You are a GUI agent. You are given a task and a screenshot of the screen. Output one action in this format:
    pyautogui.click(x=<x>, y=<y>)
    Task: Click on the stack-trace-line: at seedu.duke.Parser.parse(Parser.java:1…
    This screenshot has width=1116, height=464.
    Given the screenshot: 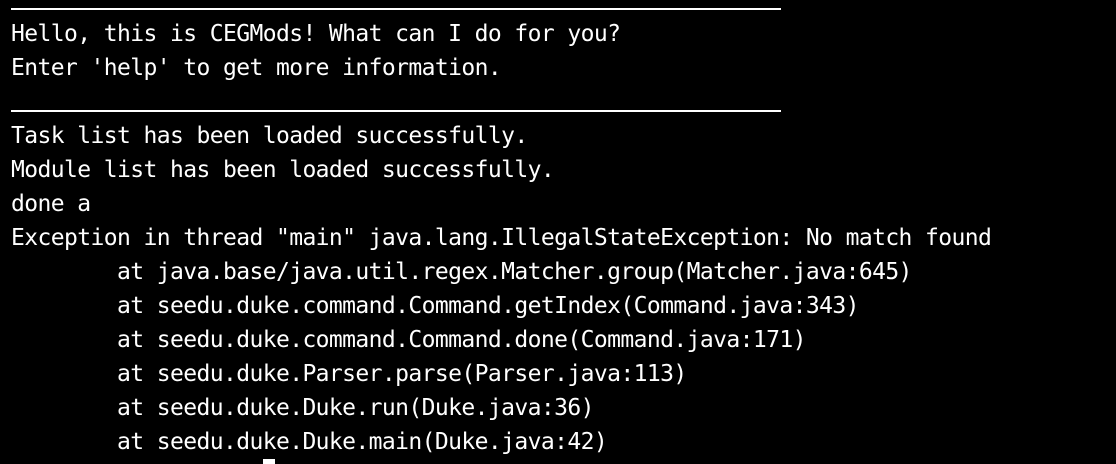 What is the action you would take?
    pyautogui.click(x=349, y=374)
    